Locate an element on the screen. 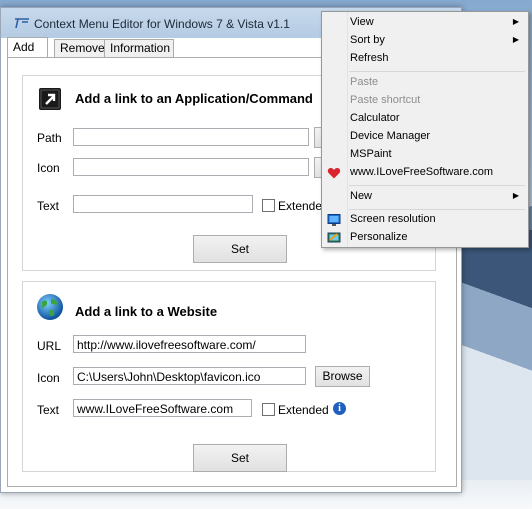 The width and height of the screenshot is (532, 509). menu-item-mspaint: MSPaint is located at coordinates (425, 155).